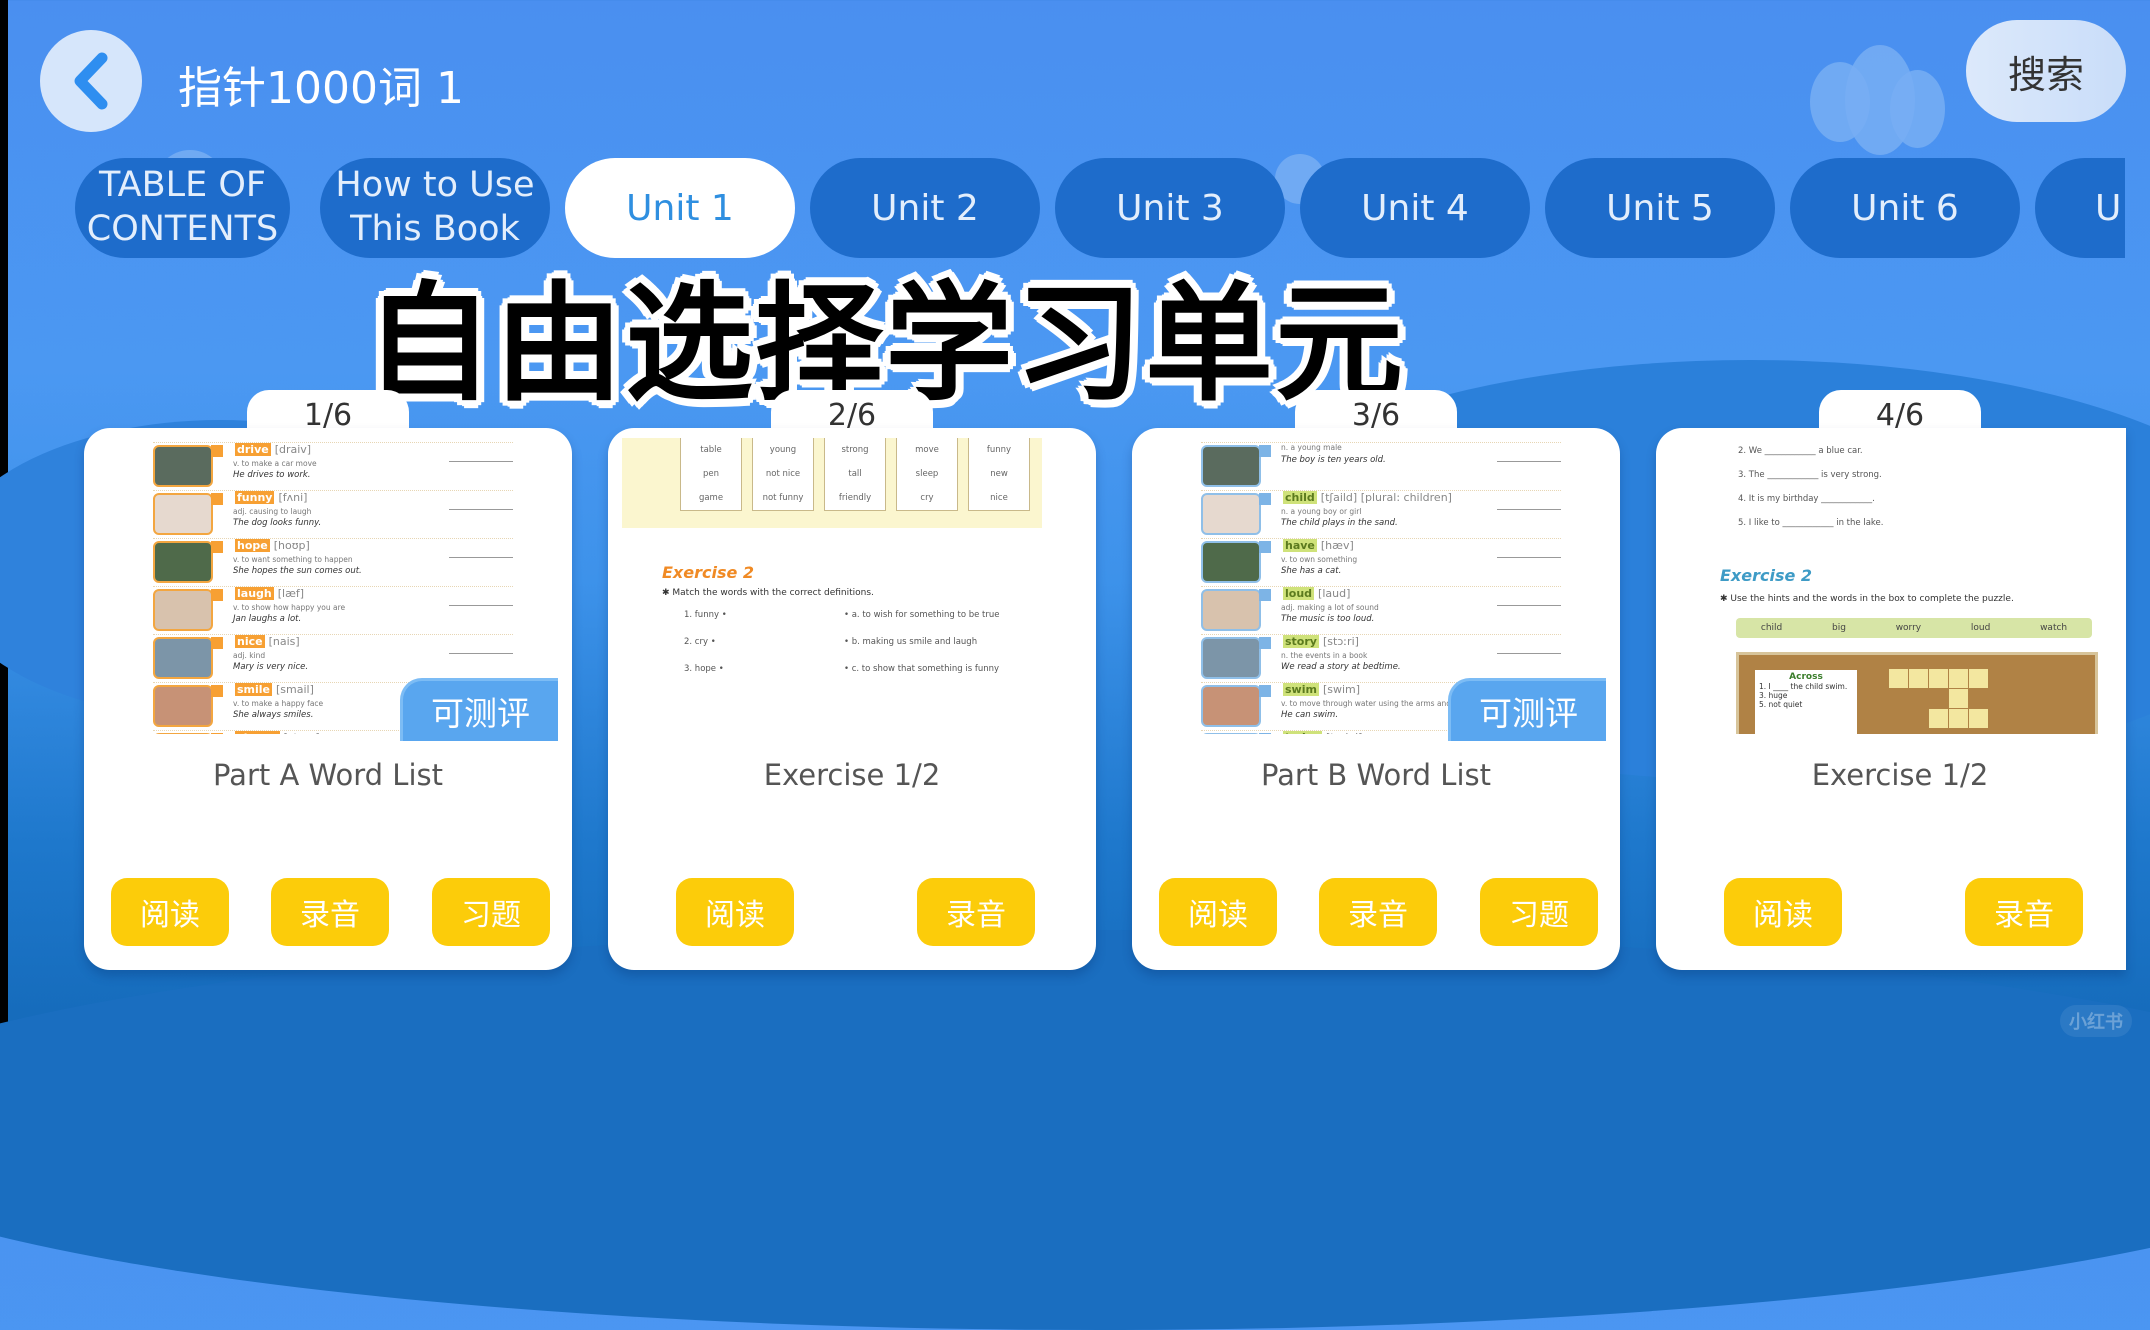  What do you see at coordinates (182, 208) in the screenshot?
I see `tab-table-of-contents: TABLE OF CONTENTS` at bounding box center [182, 208].